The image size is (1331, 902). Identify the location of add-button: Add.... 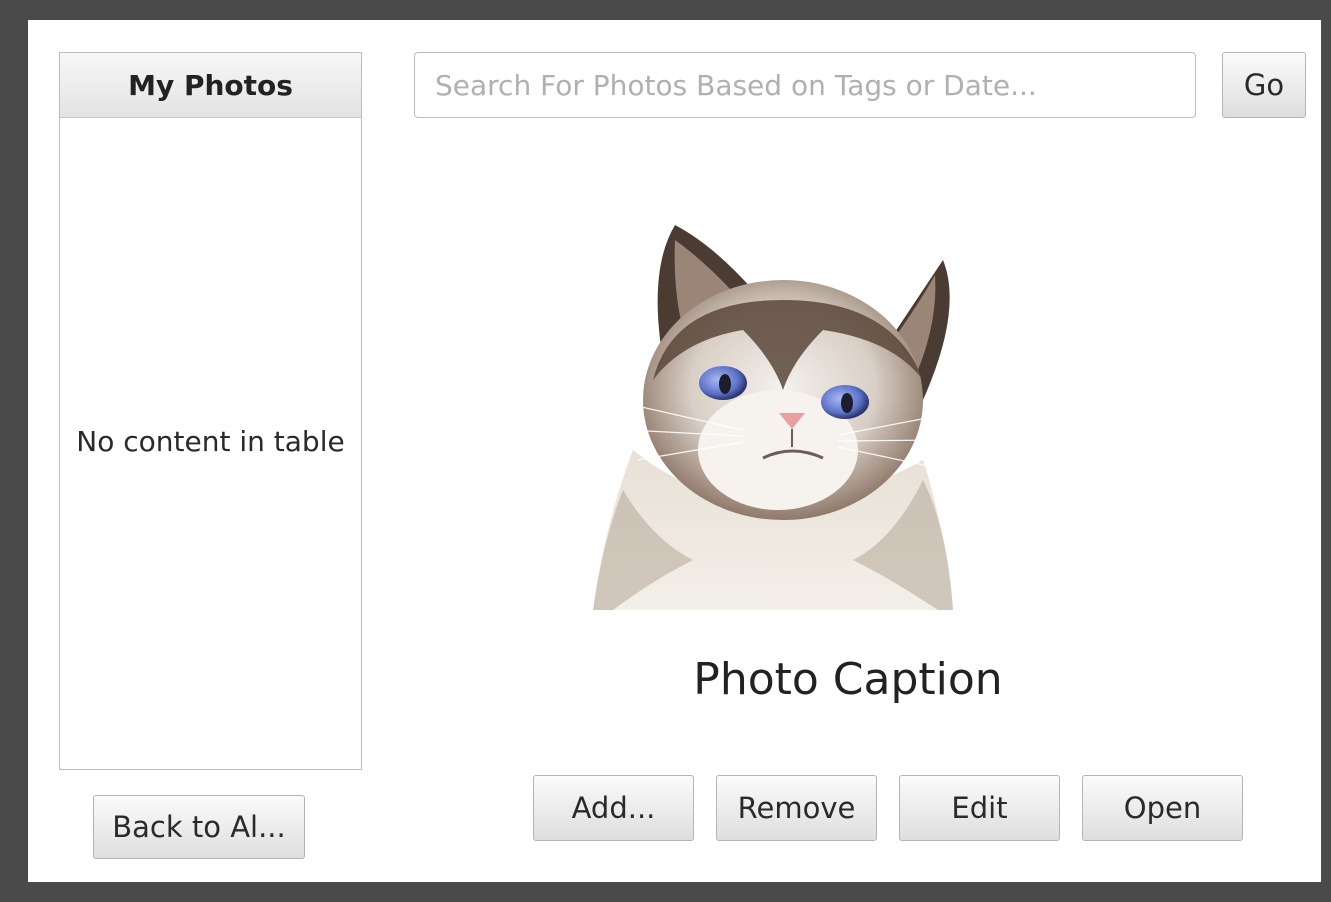
(613, 808).